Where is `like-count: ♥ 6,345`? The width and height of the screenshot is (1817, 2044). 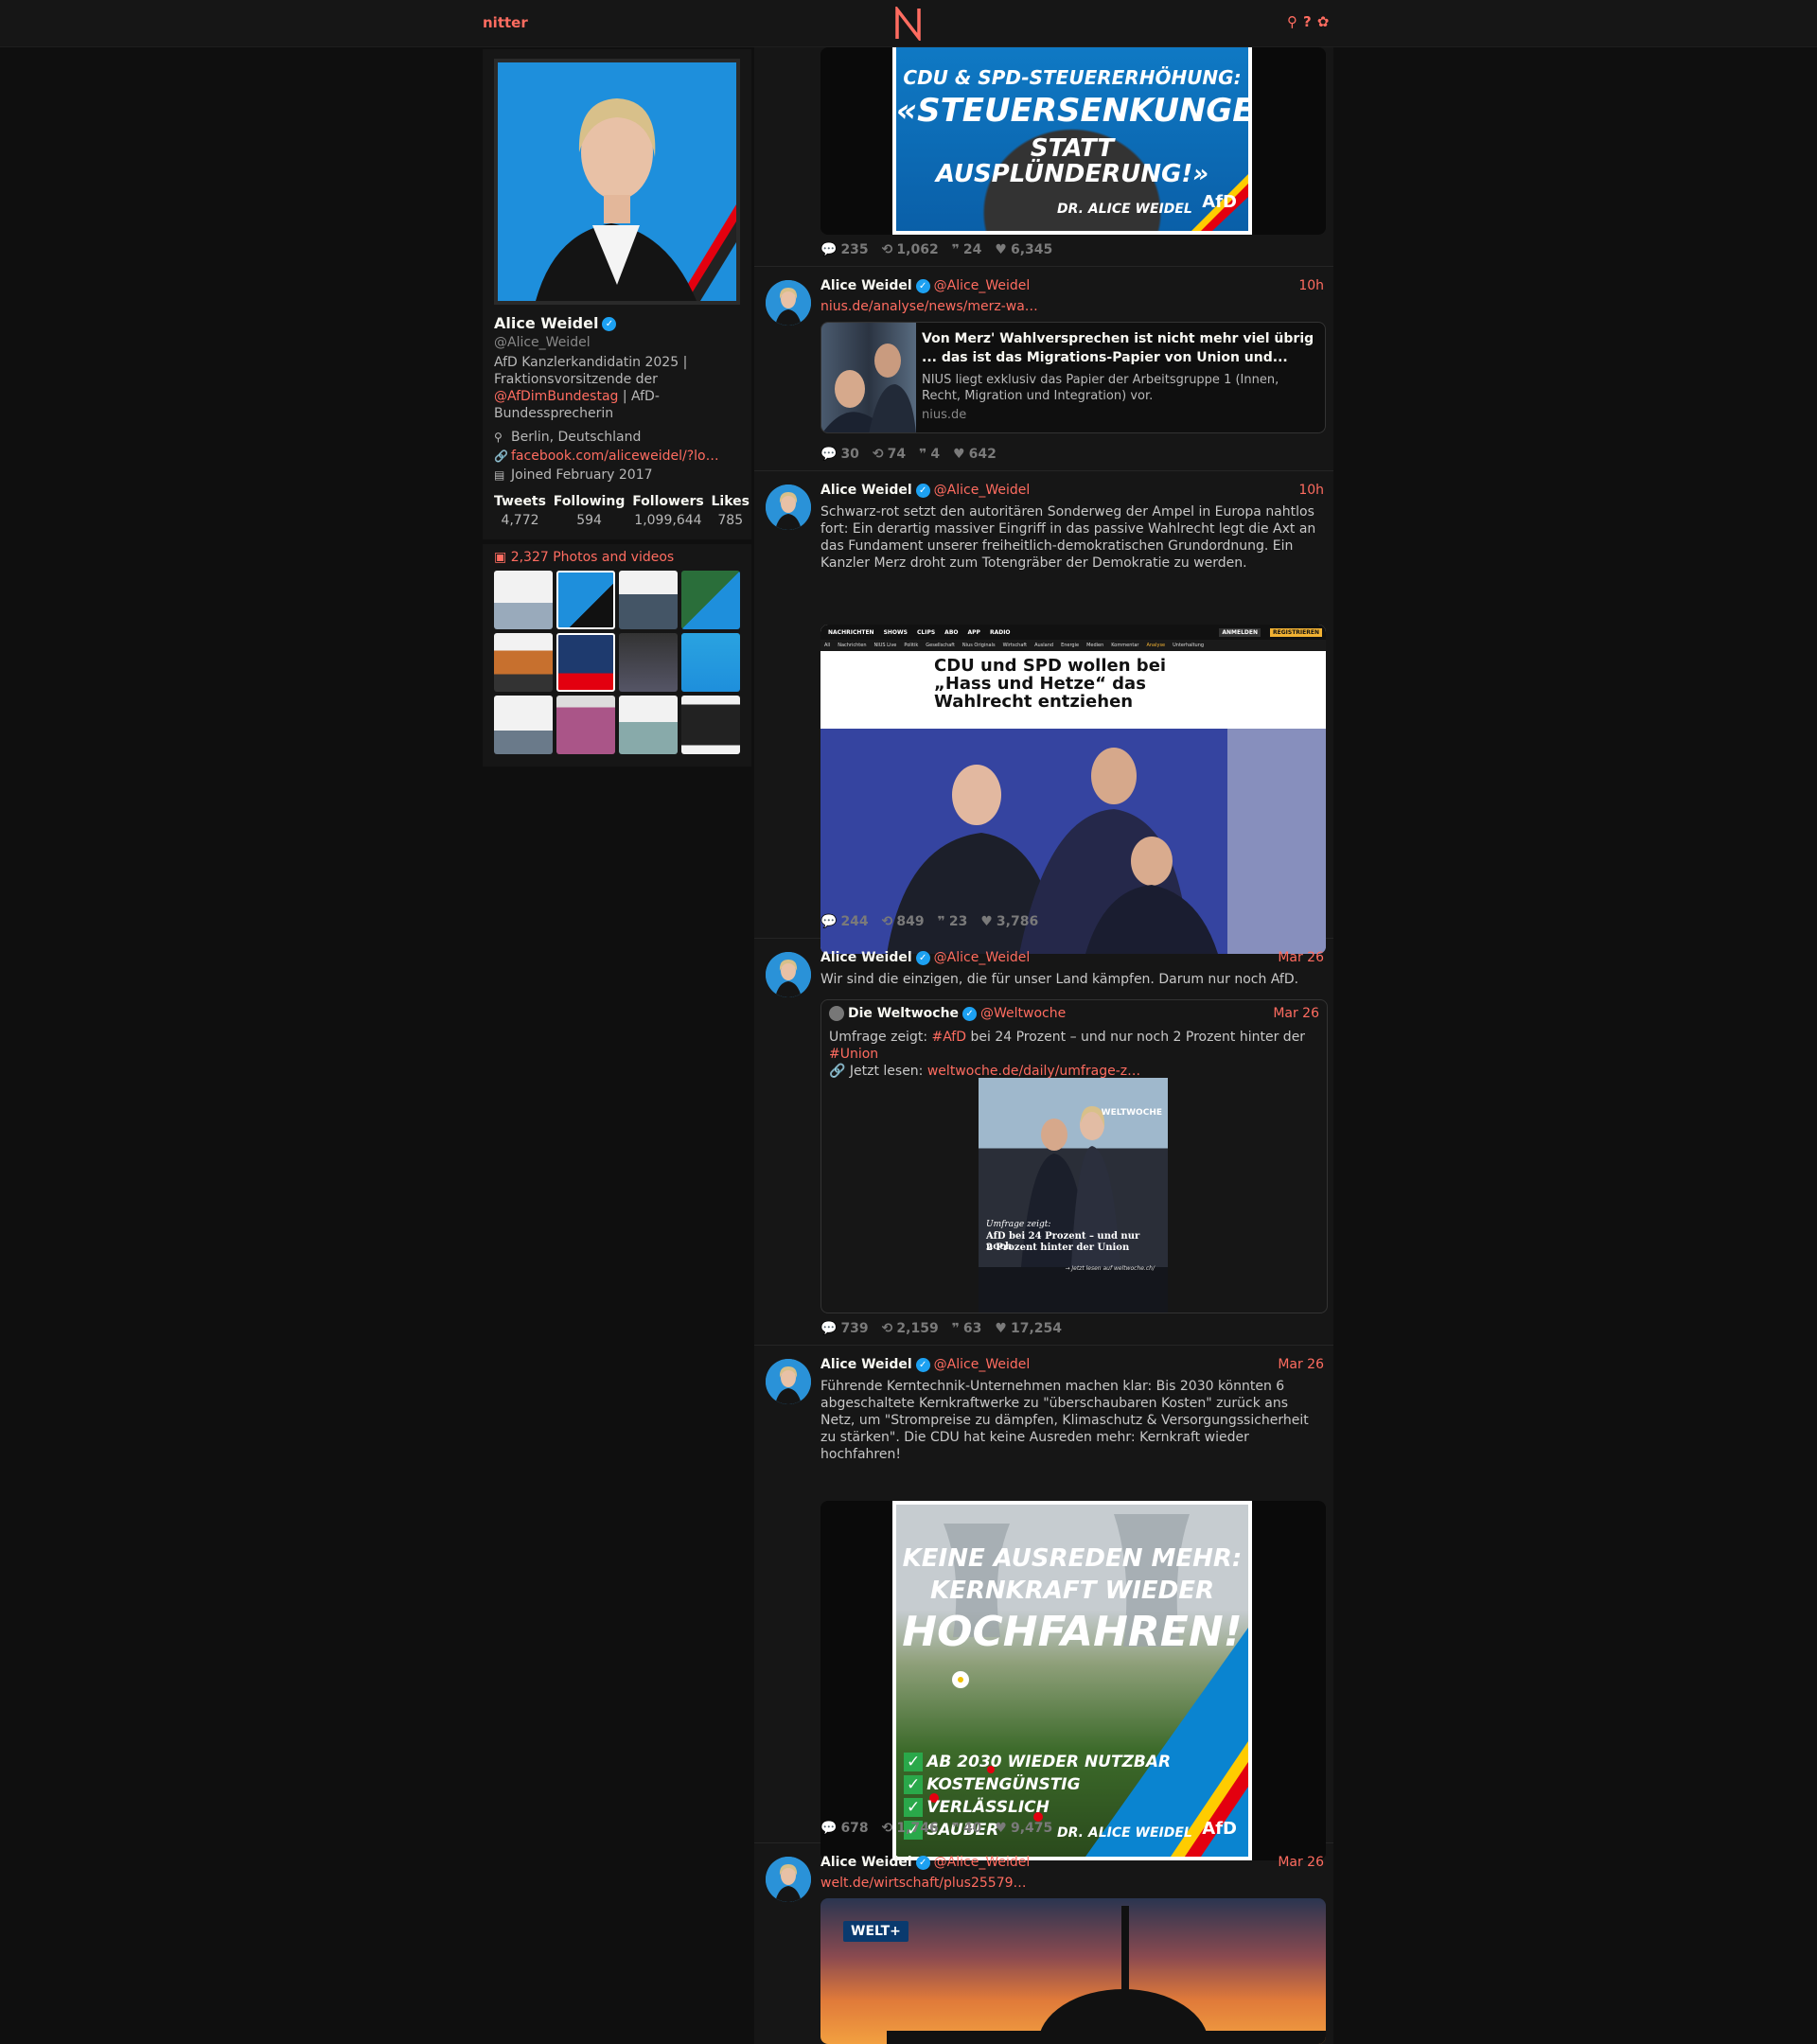
like-count: ♥ 6,345 is located at coordinates (1023, 249).